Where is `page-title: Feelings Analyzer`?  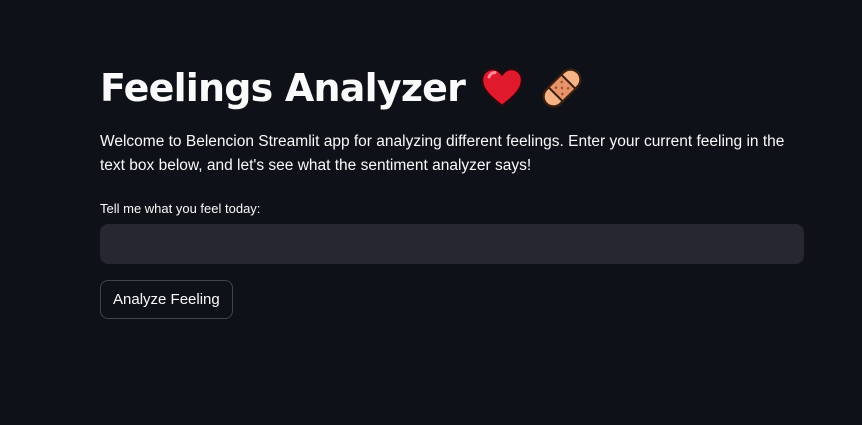 page-title: Feelings Analyzer is located at coordinates (283, 88).